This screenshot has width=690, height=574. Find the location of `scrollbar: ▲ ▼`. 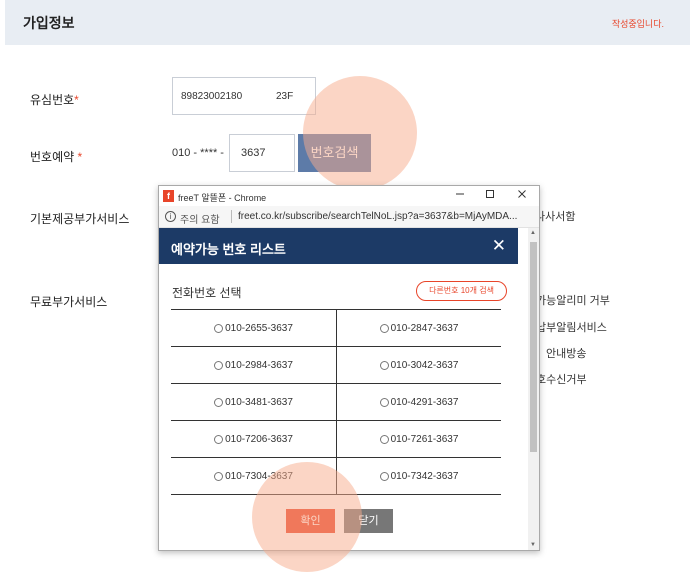

scrollbar: ▲ ▼ is located at coordinates (533, 389).